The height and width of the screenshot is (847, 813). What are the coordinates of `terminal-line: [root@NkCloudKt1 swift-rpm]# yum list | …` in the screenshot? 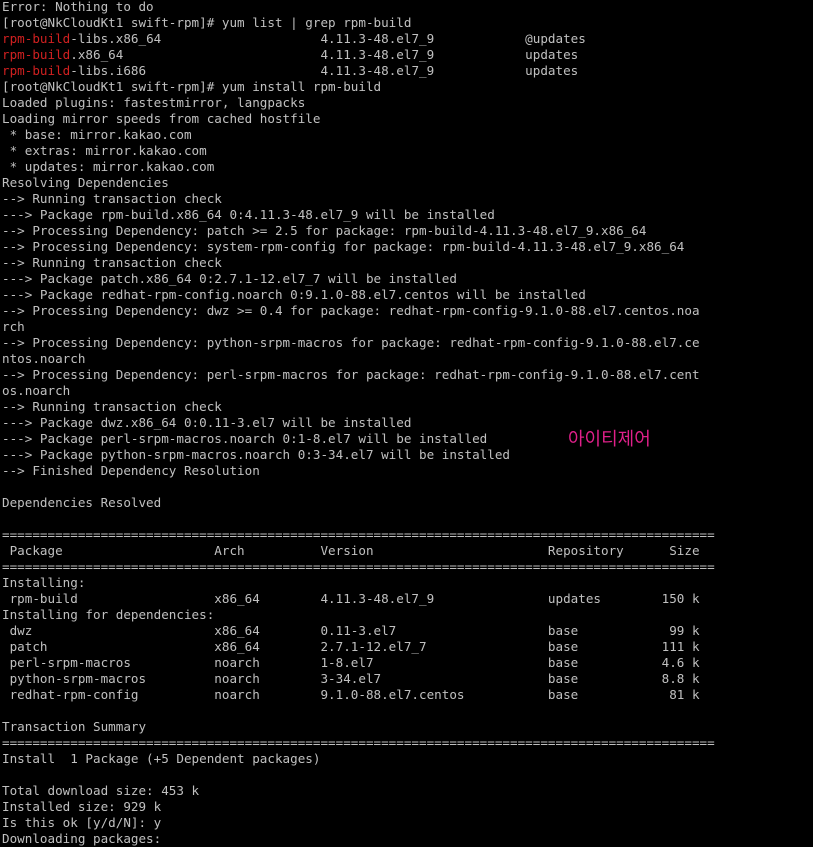 It's located at (407, 23).